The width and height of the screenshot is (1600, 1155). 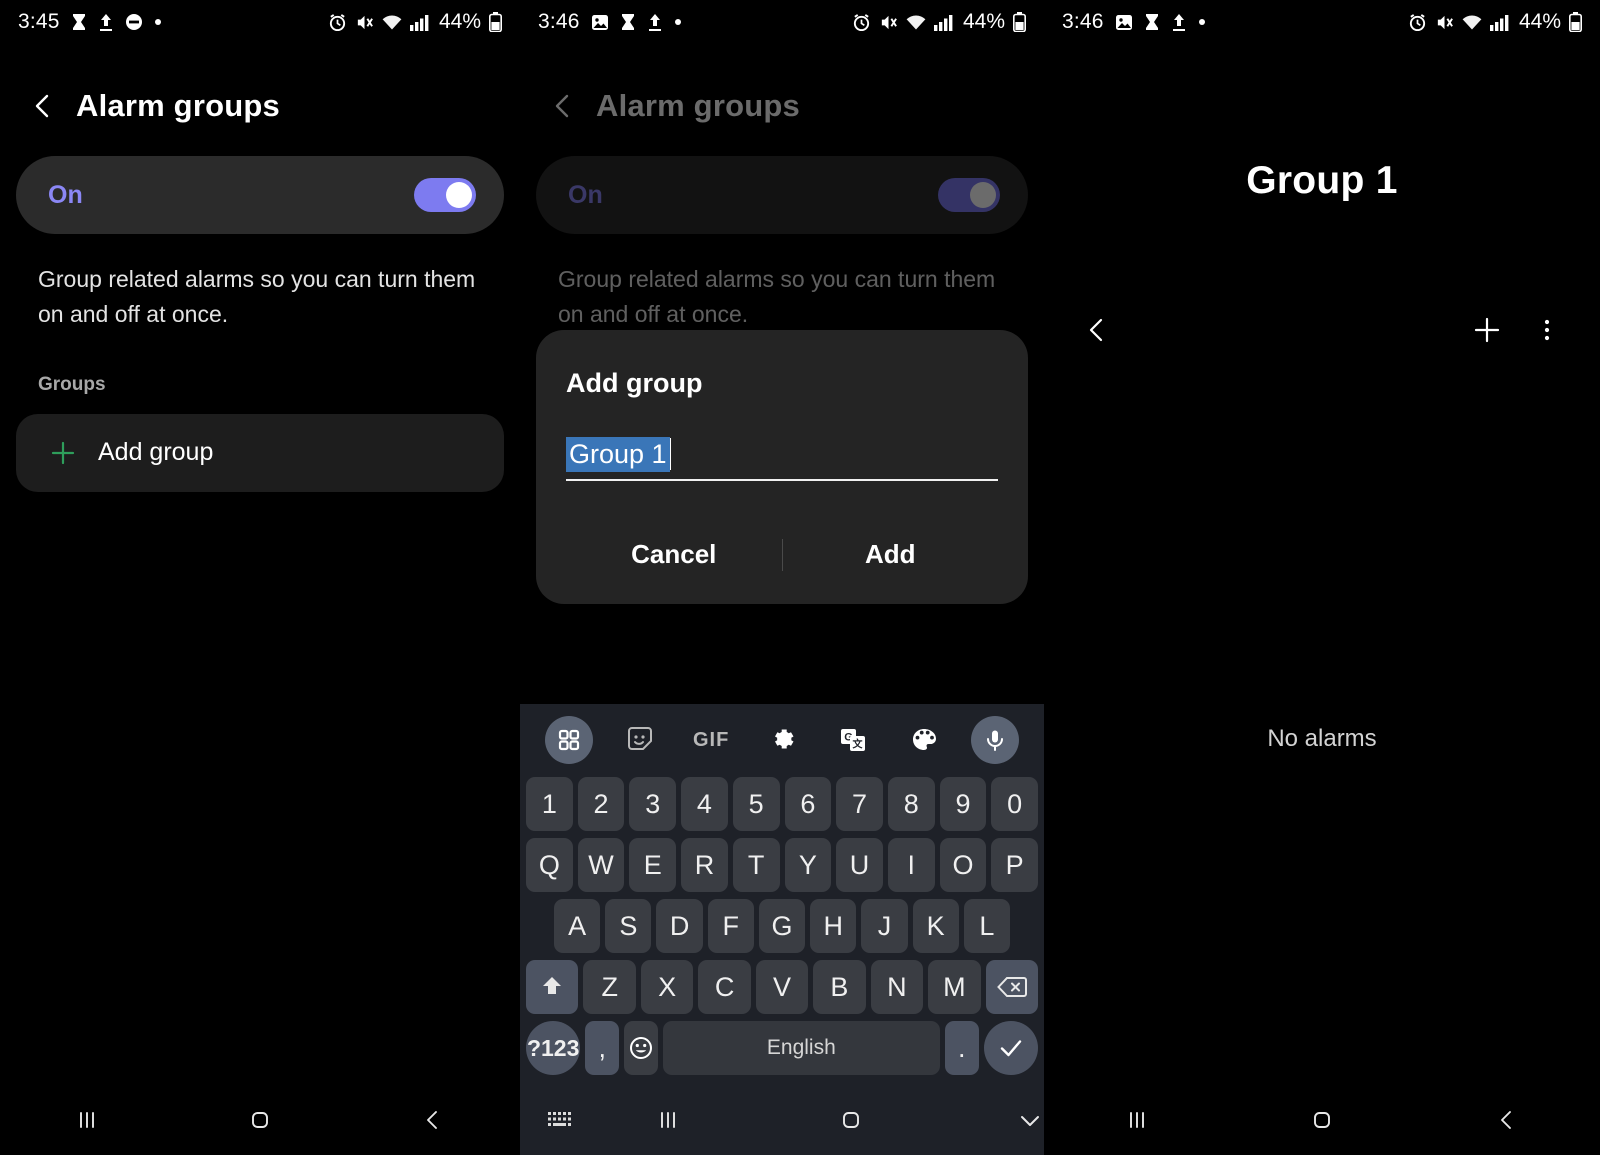 I want to click on key-3: 3, so click(x=653, y=804).